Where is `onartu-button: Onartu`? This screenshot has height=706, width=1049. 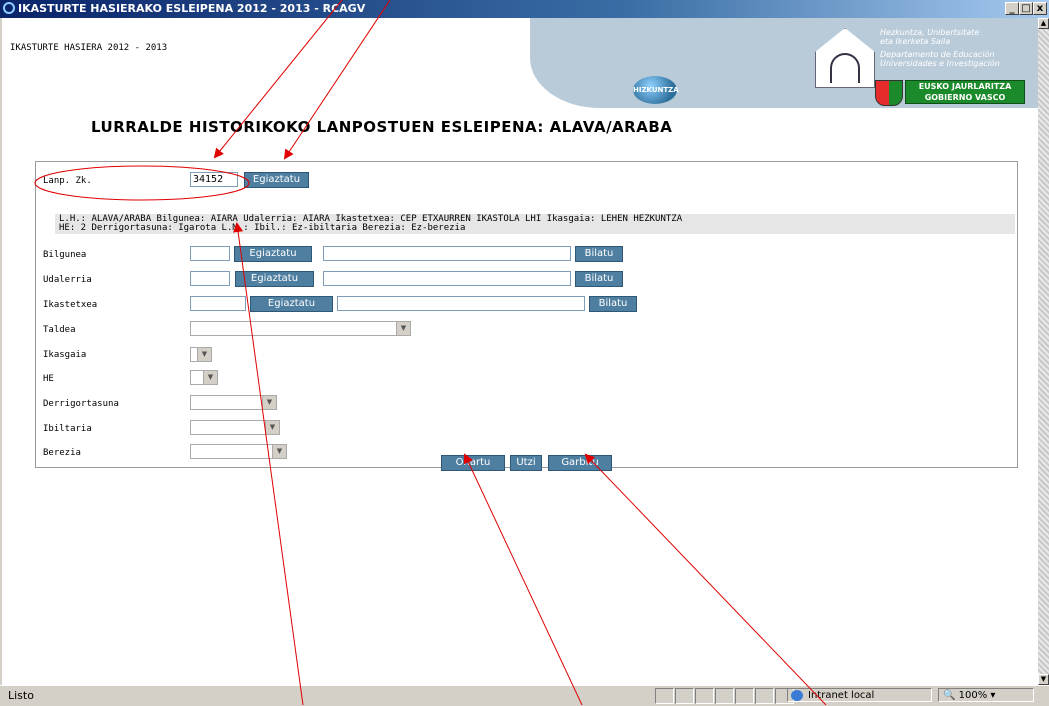
onartu-button: Onartu is located at coordinates (473, 463).